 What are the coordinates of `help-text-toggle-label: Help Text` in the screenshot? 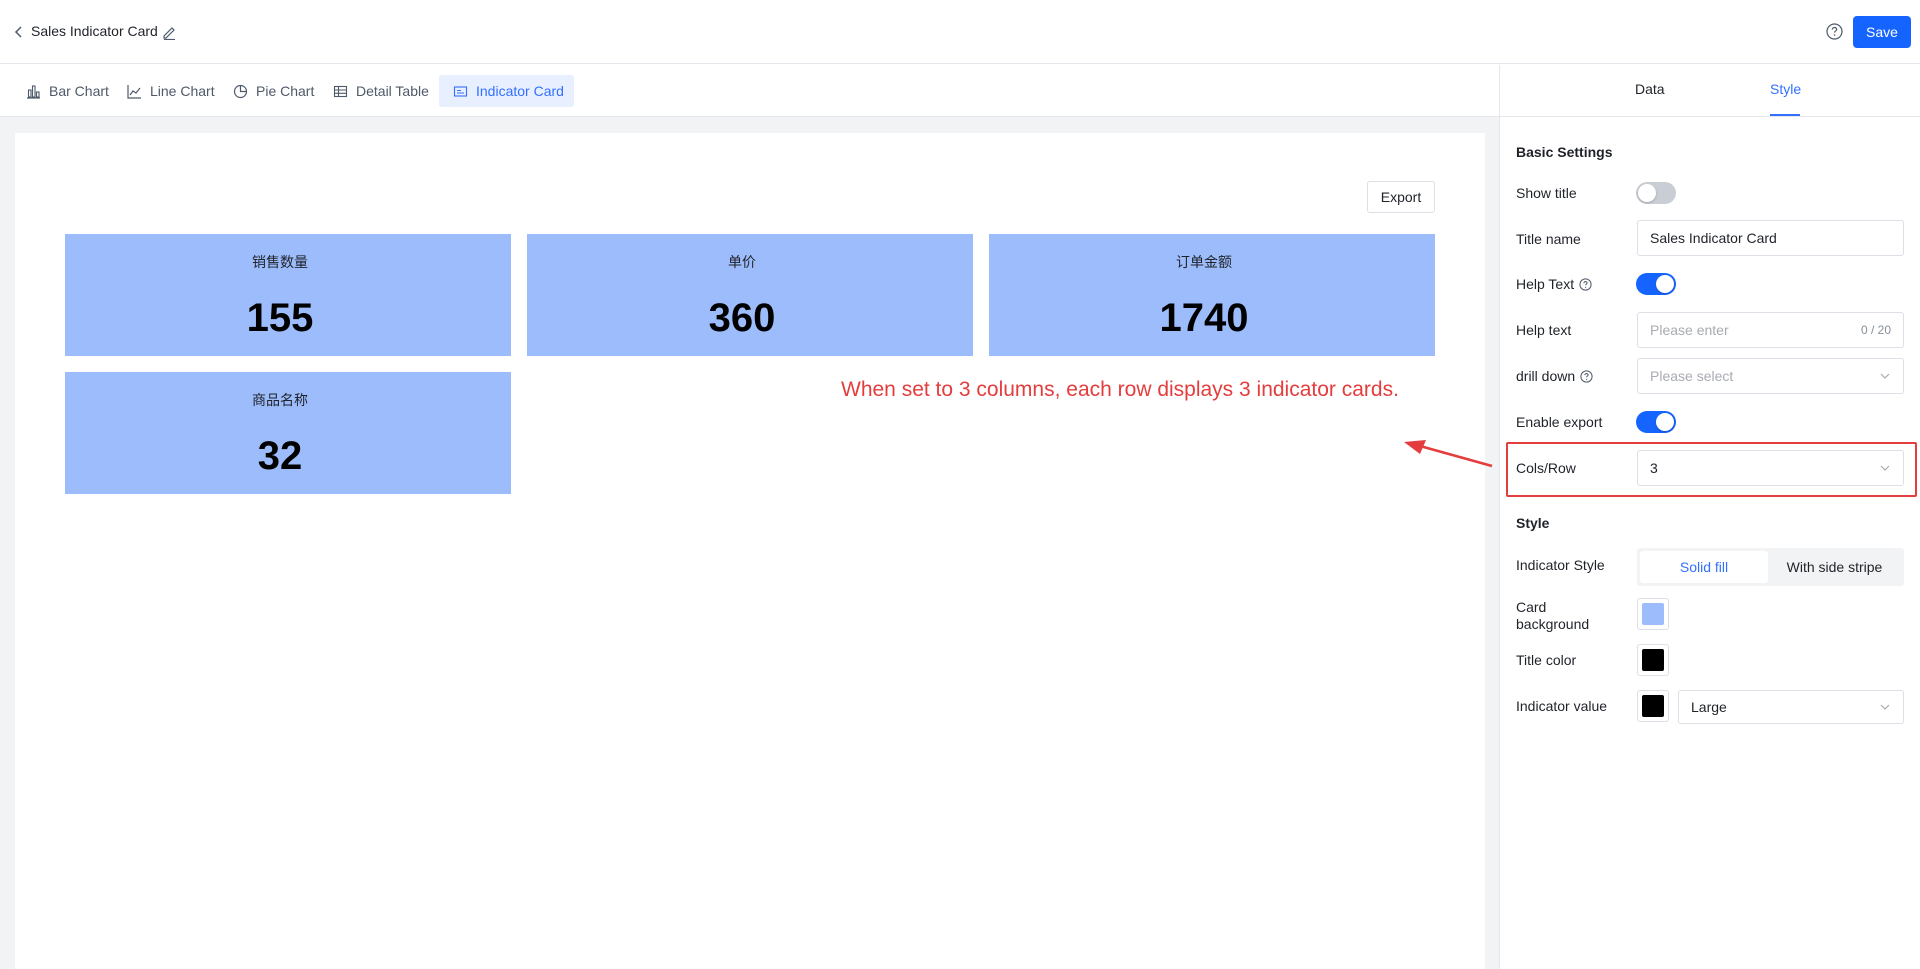 It's located at (1554, 284).